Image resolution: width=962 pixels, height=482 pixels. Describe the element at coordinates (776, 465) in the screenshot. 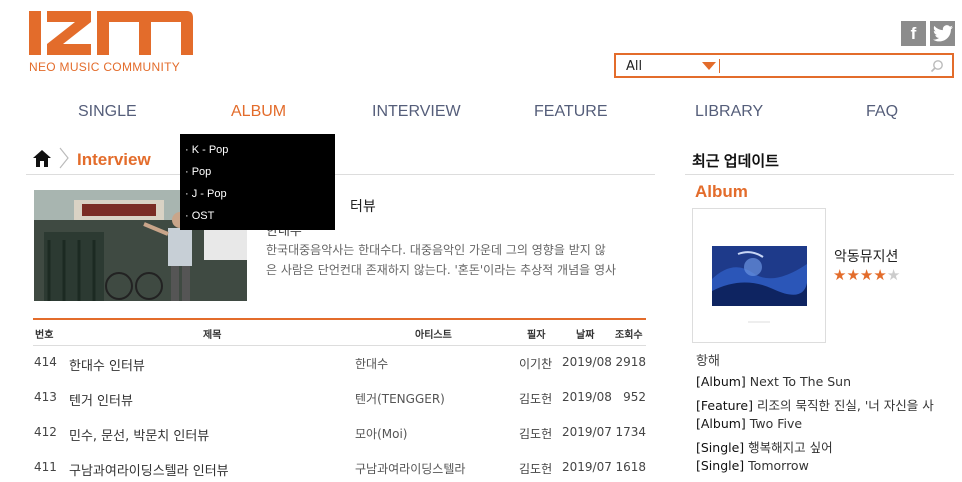

I see `update-text: Tomorrow` at that location.